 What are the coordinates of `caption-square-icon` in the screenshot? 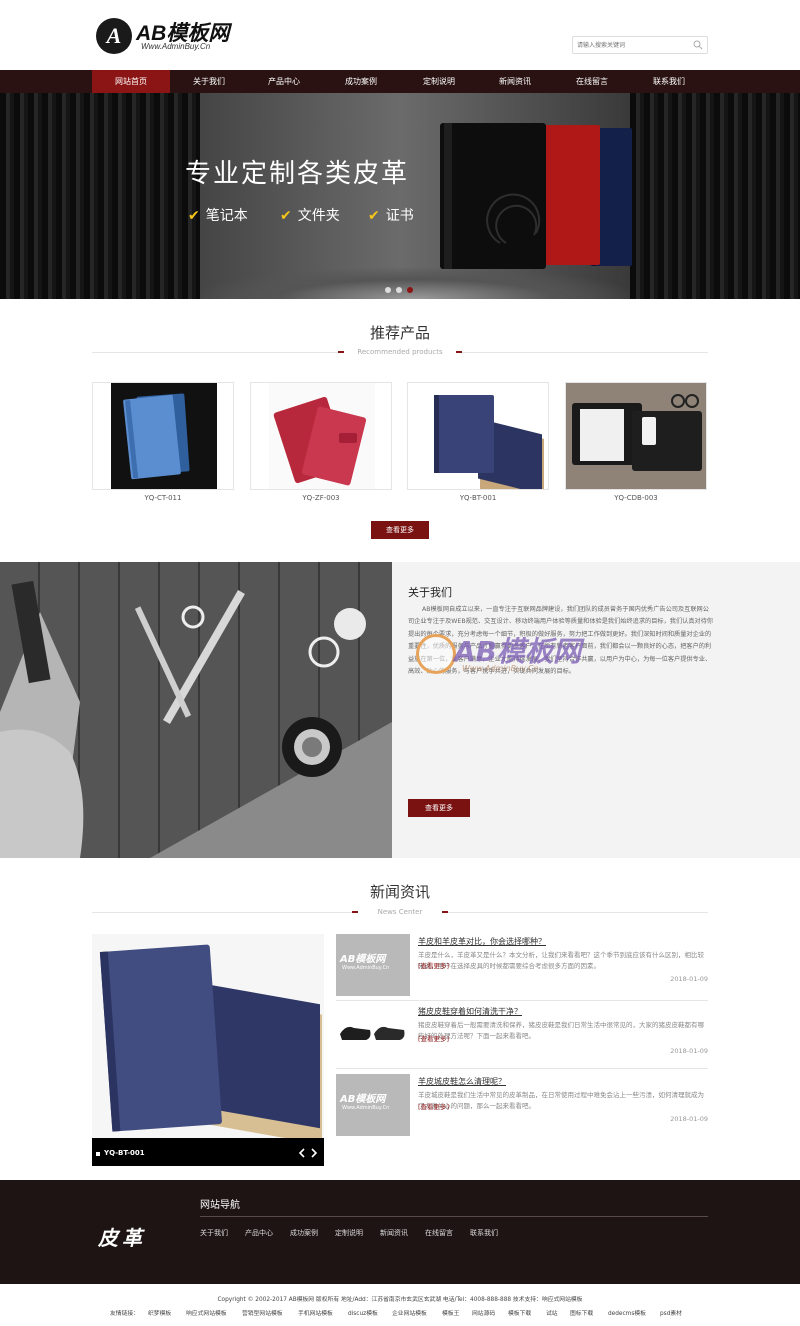 It's located at (98, 1154).